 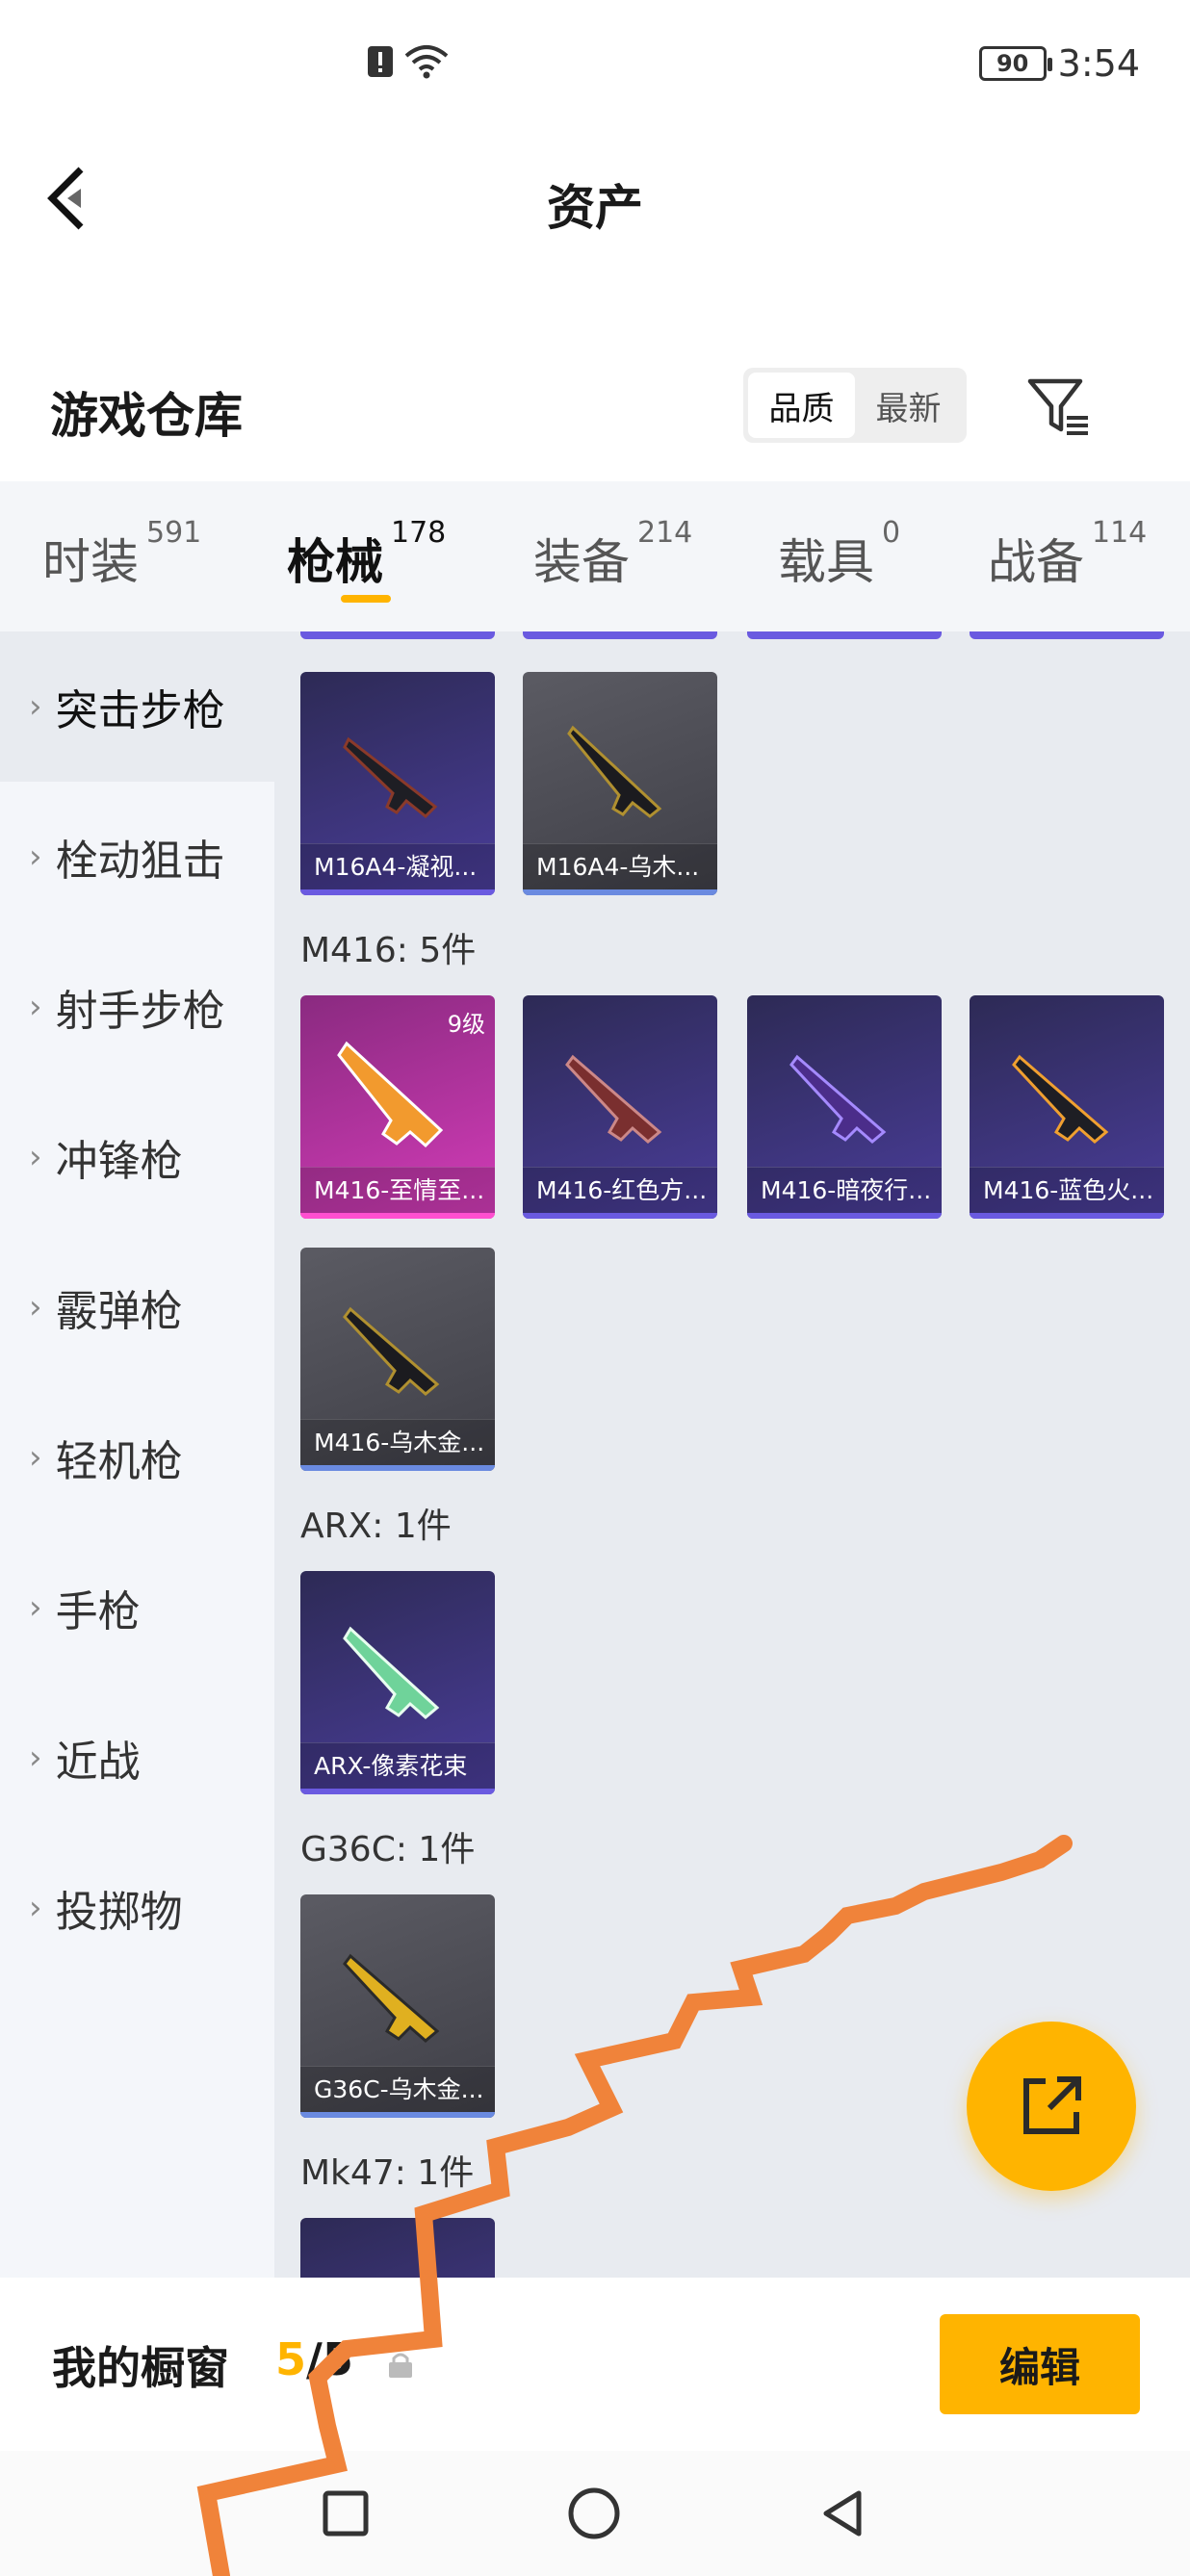 I want to click on sidebar-item-label: 手枪, so click(x=98, y=1611).